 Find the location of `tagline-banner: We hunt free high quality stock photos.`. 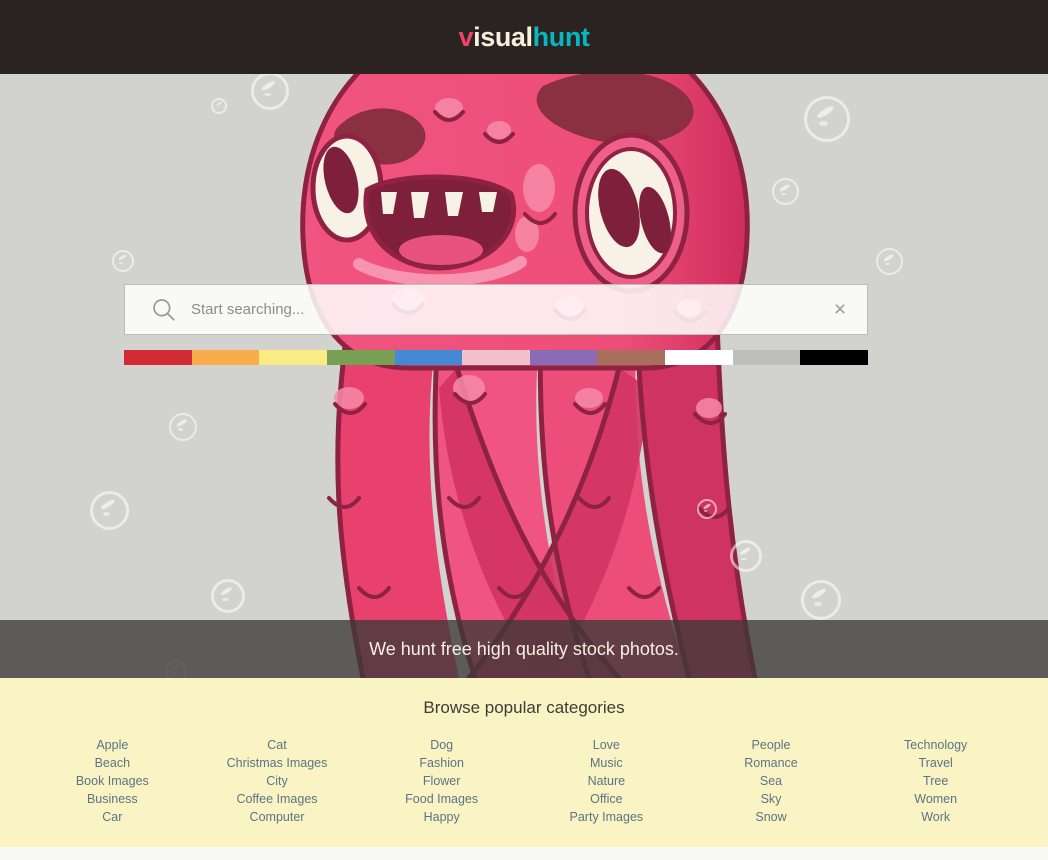

tagline-banner: We hunt free high quality stock photos. is located at coordinates (524, 649).